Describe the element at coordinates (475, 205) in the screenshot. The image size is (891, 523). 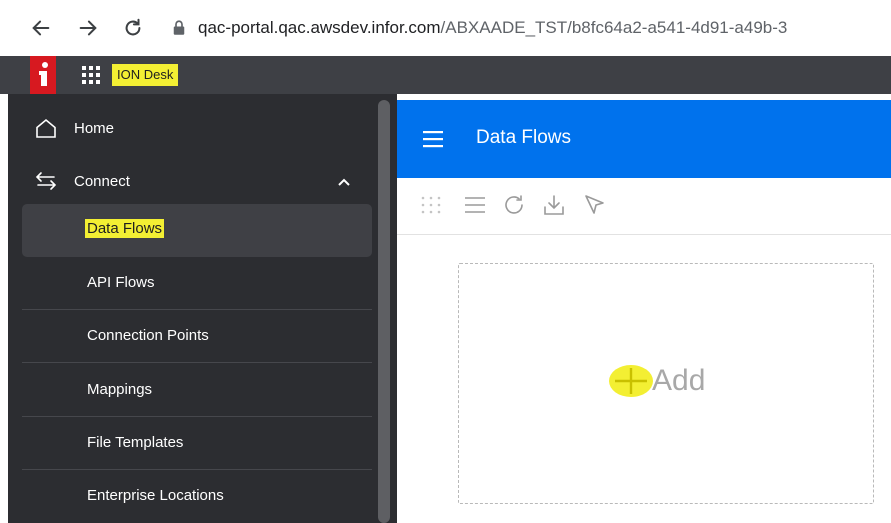
I see `list-view-icon` at that location.